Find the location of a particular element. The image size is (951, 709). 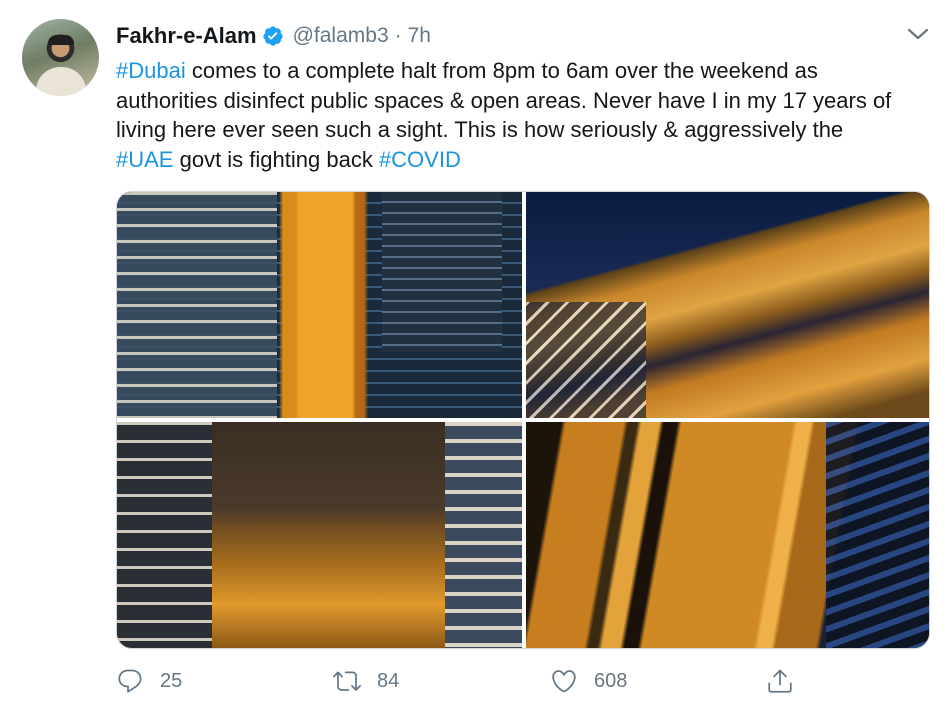

tweet-header: Fakhr-e-Alam @falamb3 · 7h is located at coordinates (273, 36).